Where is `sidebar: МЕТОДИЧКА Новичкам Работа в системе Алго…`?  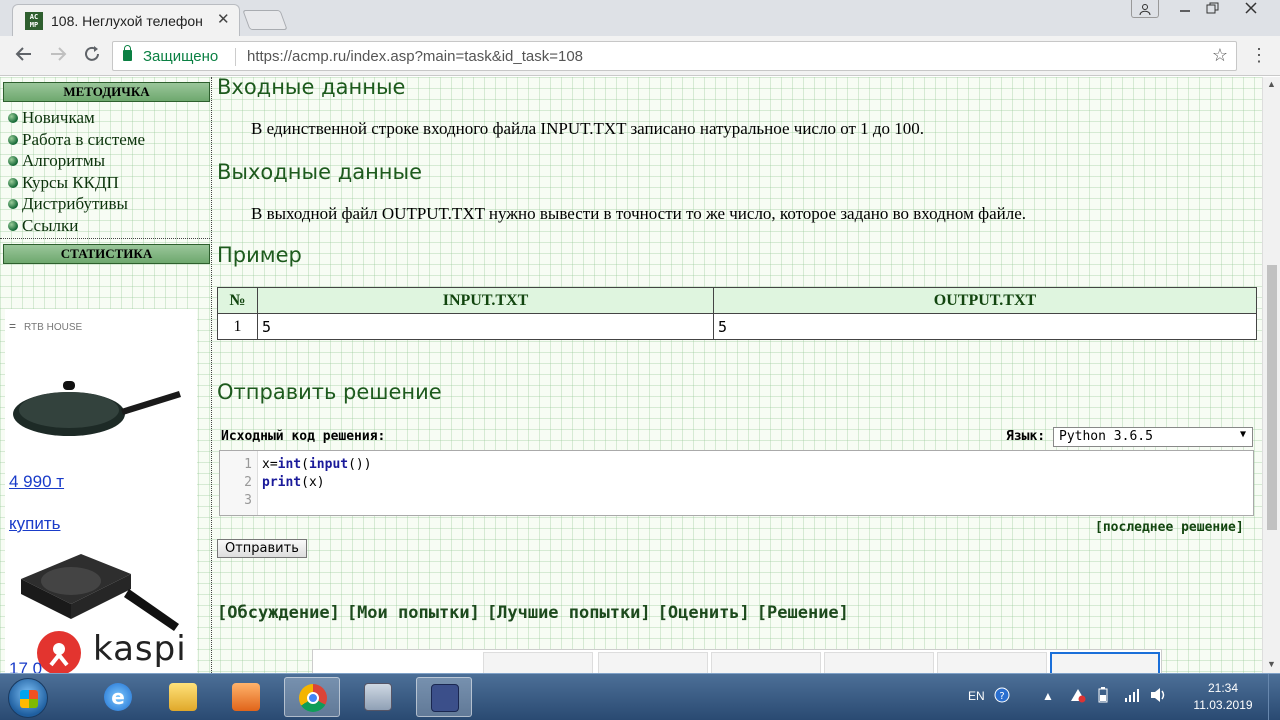 sidebar: МЕТОДИЧКА Новичкам Работа в системе Алго… is located at coordinates (106, 375).